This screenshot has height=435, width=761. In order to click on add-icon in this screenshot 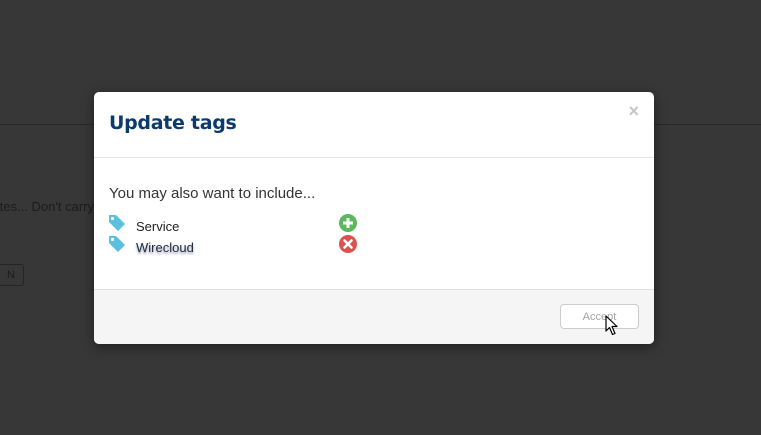, I will do `click(348, 223)`.